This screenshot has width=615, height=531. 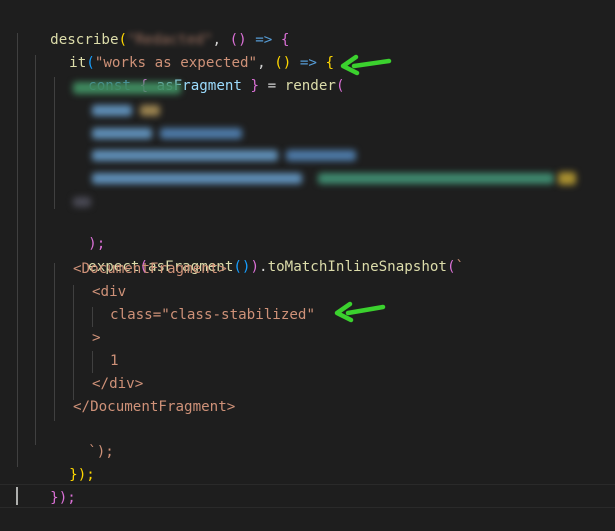 I want to click on text-caret, so click(x=17, y=496).